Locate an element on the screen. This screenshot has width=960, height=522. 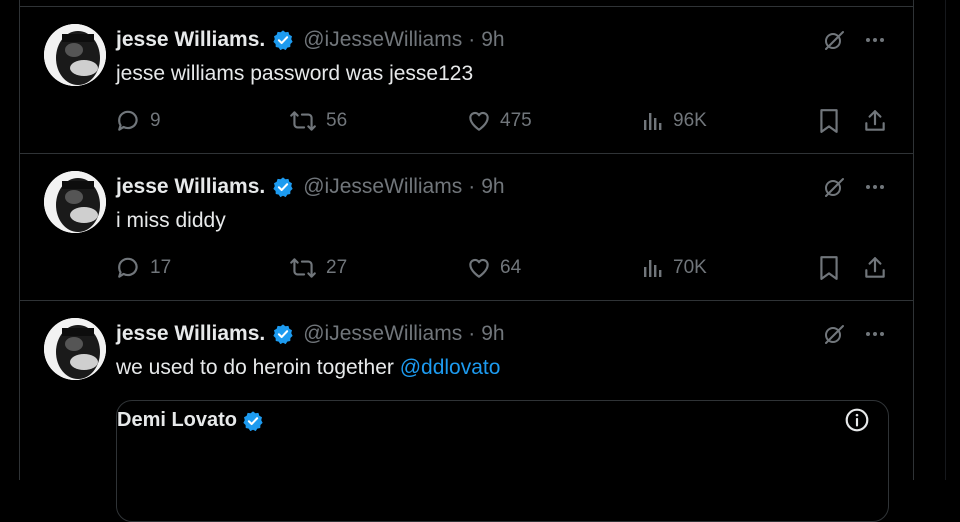
scroll-area-divider is located at coordinates (945, 240).